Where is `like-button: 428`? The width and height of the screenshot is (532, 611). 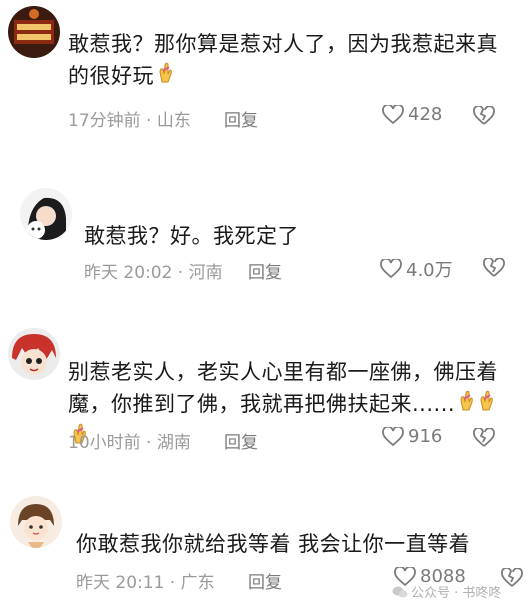
like-button: 428 is located at coordinates (412, 114).